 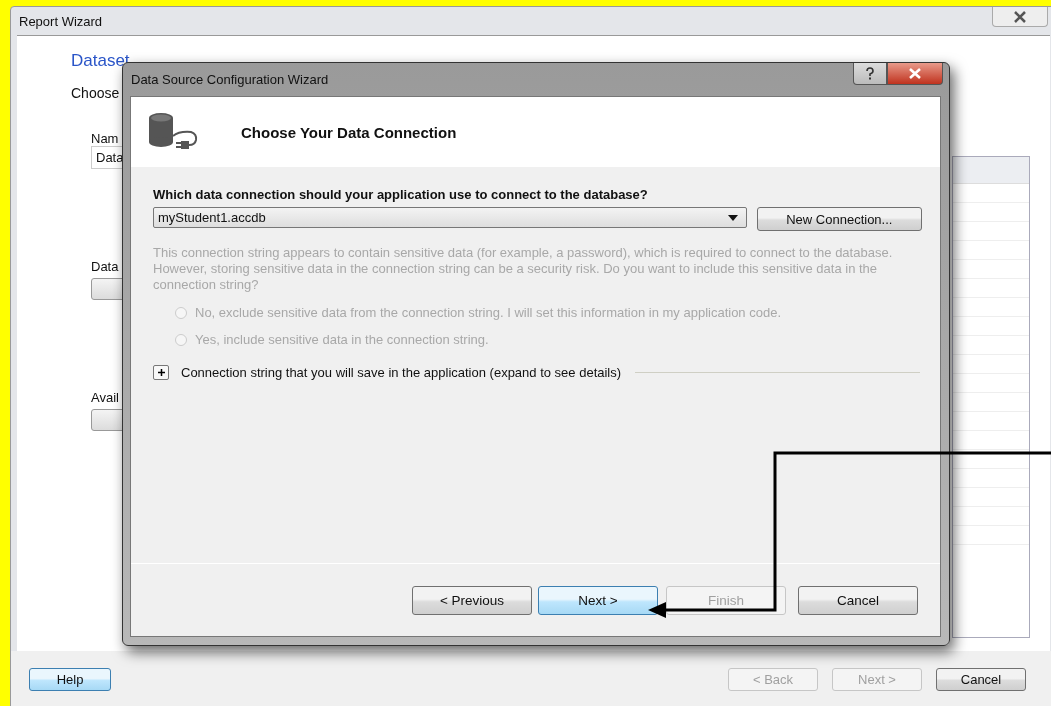 What do you see at coordinates (401, 194) in the screenshot?
I see `question-label: Which data connection should your application use to connect to the database?` at bounding box center [401, 194].